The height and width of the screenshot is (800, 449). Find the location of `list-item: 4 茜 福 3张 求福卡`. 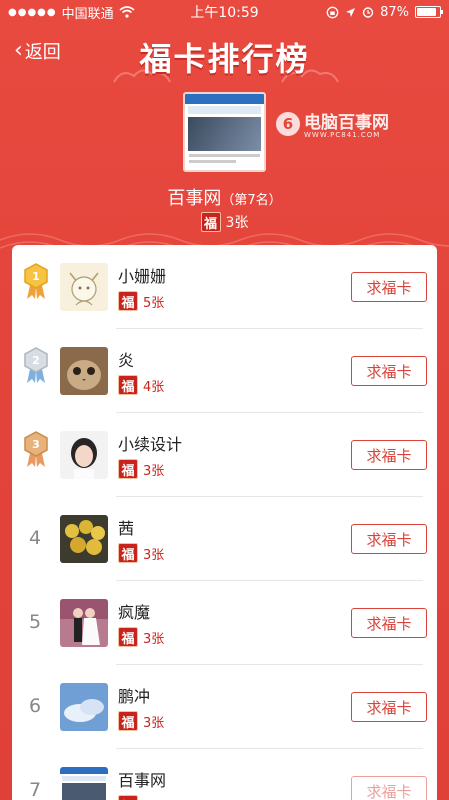

list-item: 4 茜 福 3张 求福卡 is located at coordinates (224, 539).